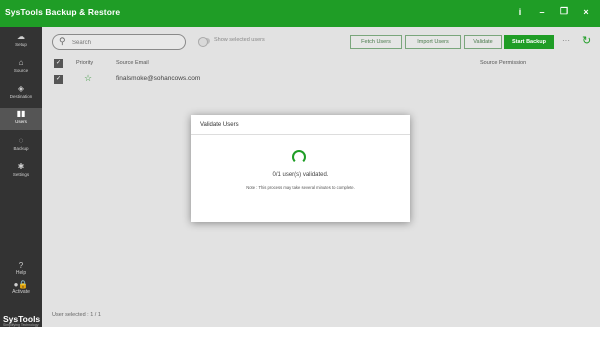  I want to click on table-row: ✓ ☆ finalsmoke@sohancows.com, so click(321, 79).